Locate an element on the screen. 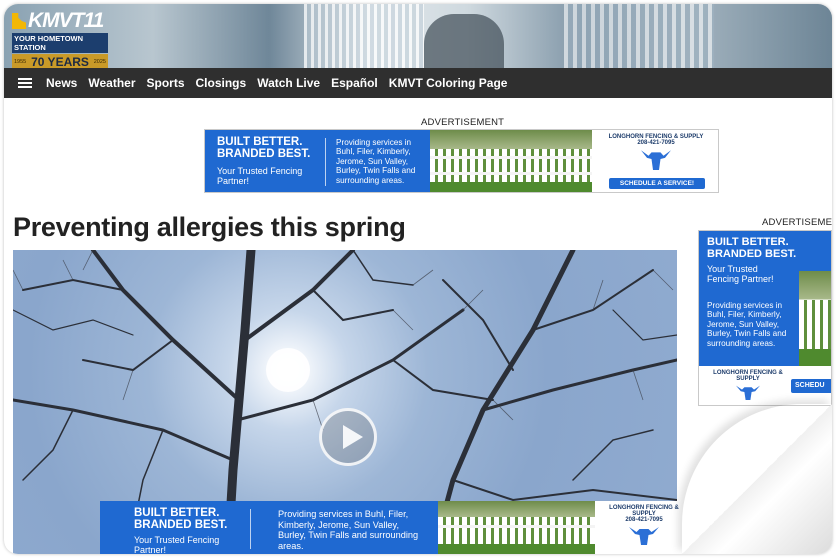 The height and width of the screenshot is (558, 836). logo-year-end: 2025 is located at coordinates (99, 61).